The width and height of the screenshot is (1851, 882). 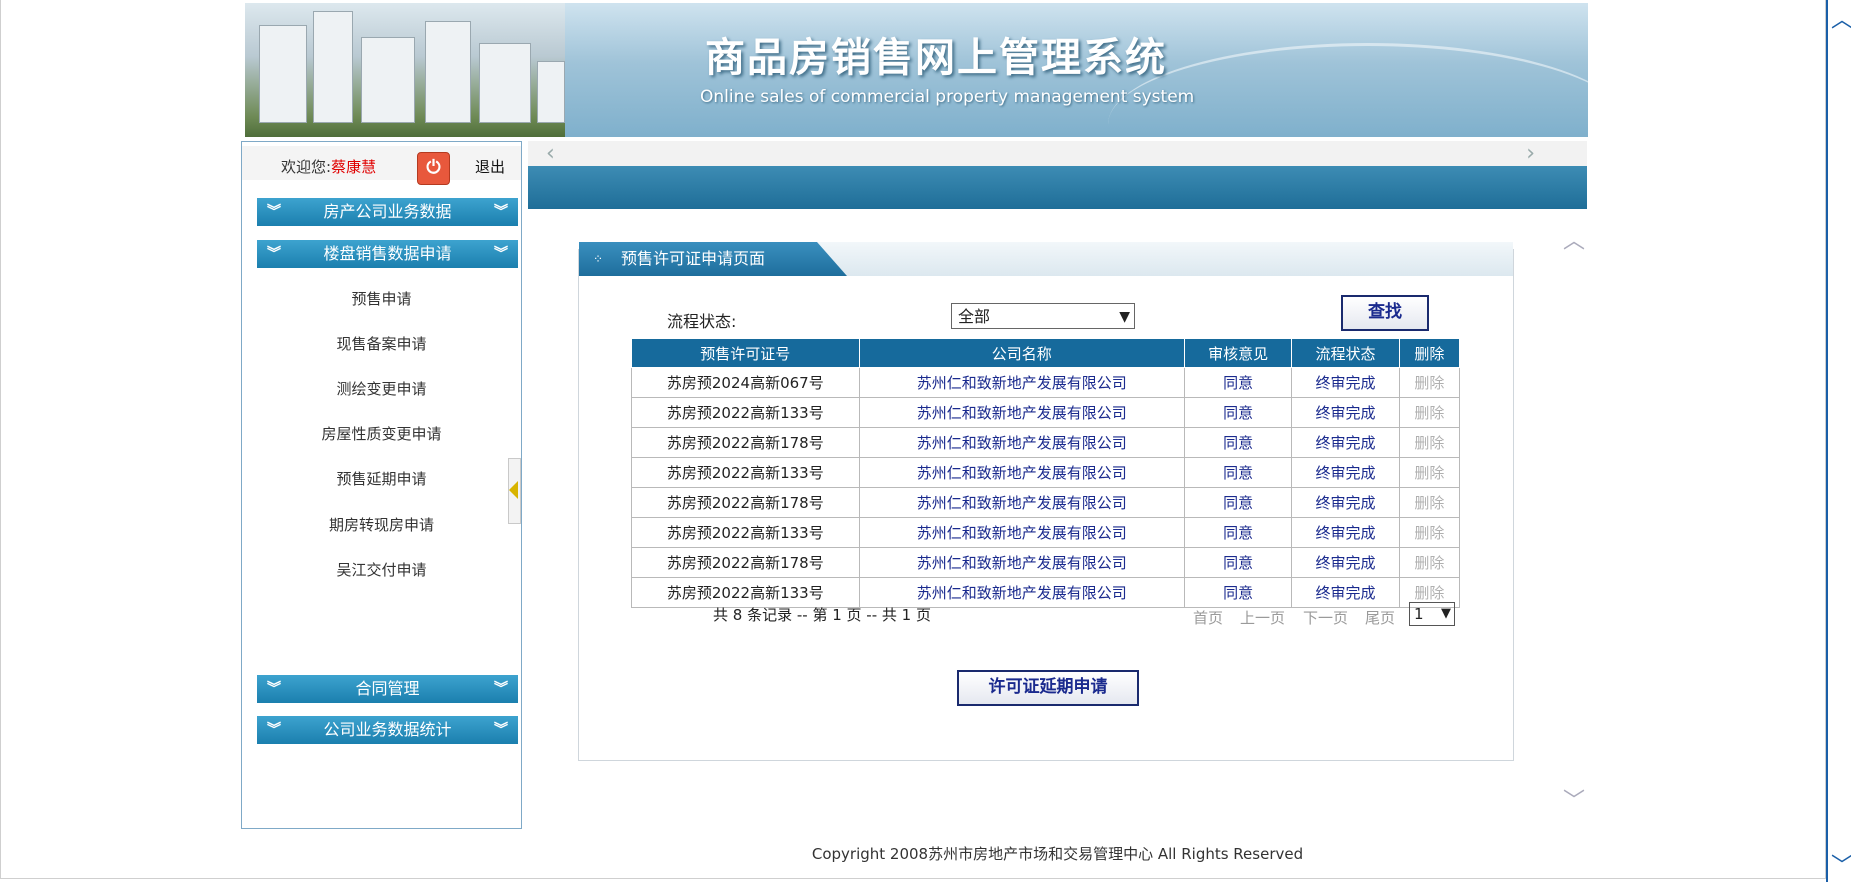 I want to click on tab-band, so click(x=1057, y=187).